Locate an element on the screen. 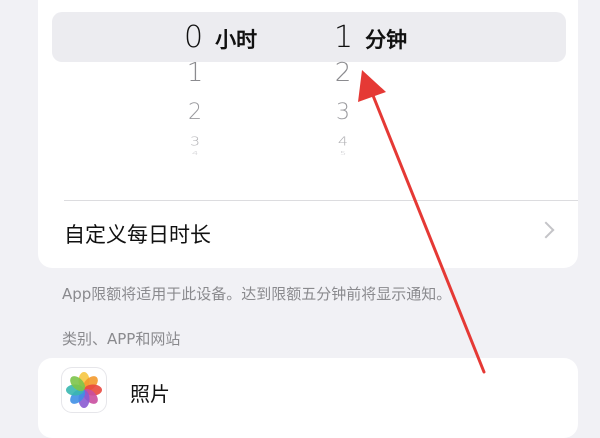 This screenshot has height=438, width=600. minutes-wheel-option: 5 is located at coordinates (343, 154).